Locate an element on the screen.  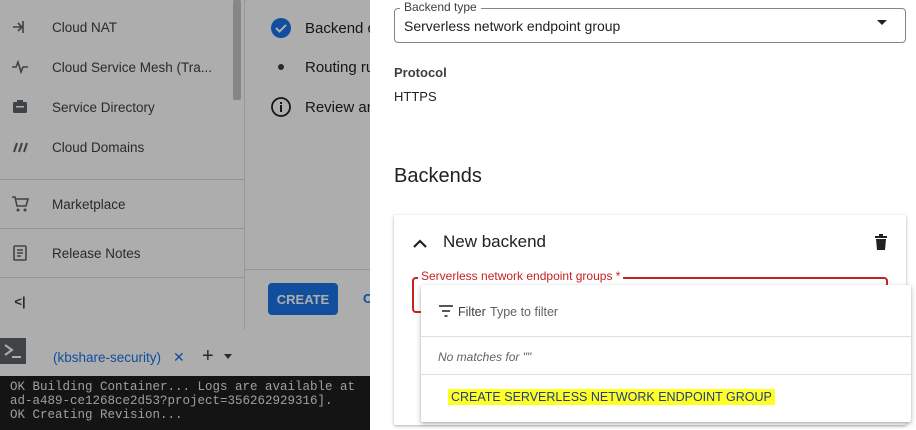
filter-icon is located at coordinates (446, 311).